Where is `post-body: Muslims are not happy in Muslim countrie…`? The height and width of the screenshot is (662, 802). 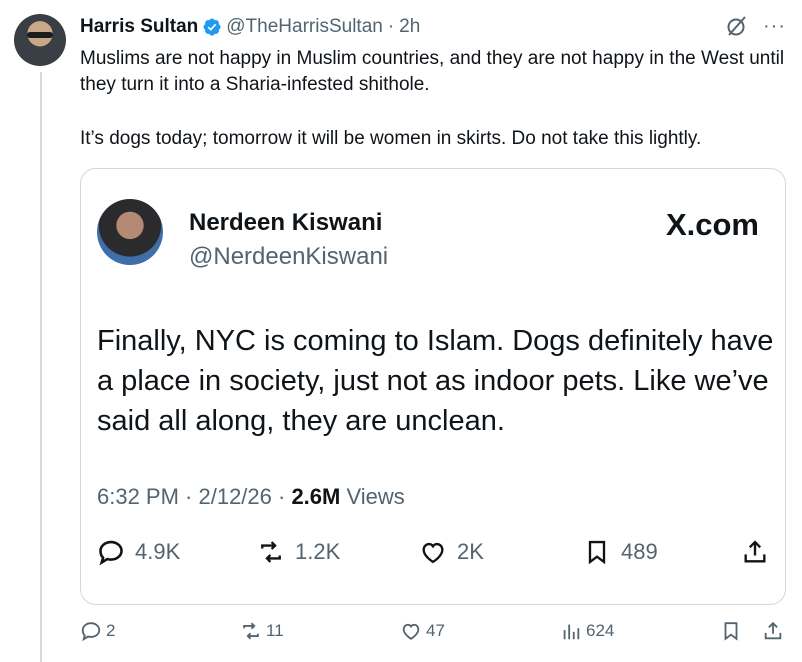
post-body: Muslims are not happy in Muslim countrie… is located at coordinates (435, 99).